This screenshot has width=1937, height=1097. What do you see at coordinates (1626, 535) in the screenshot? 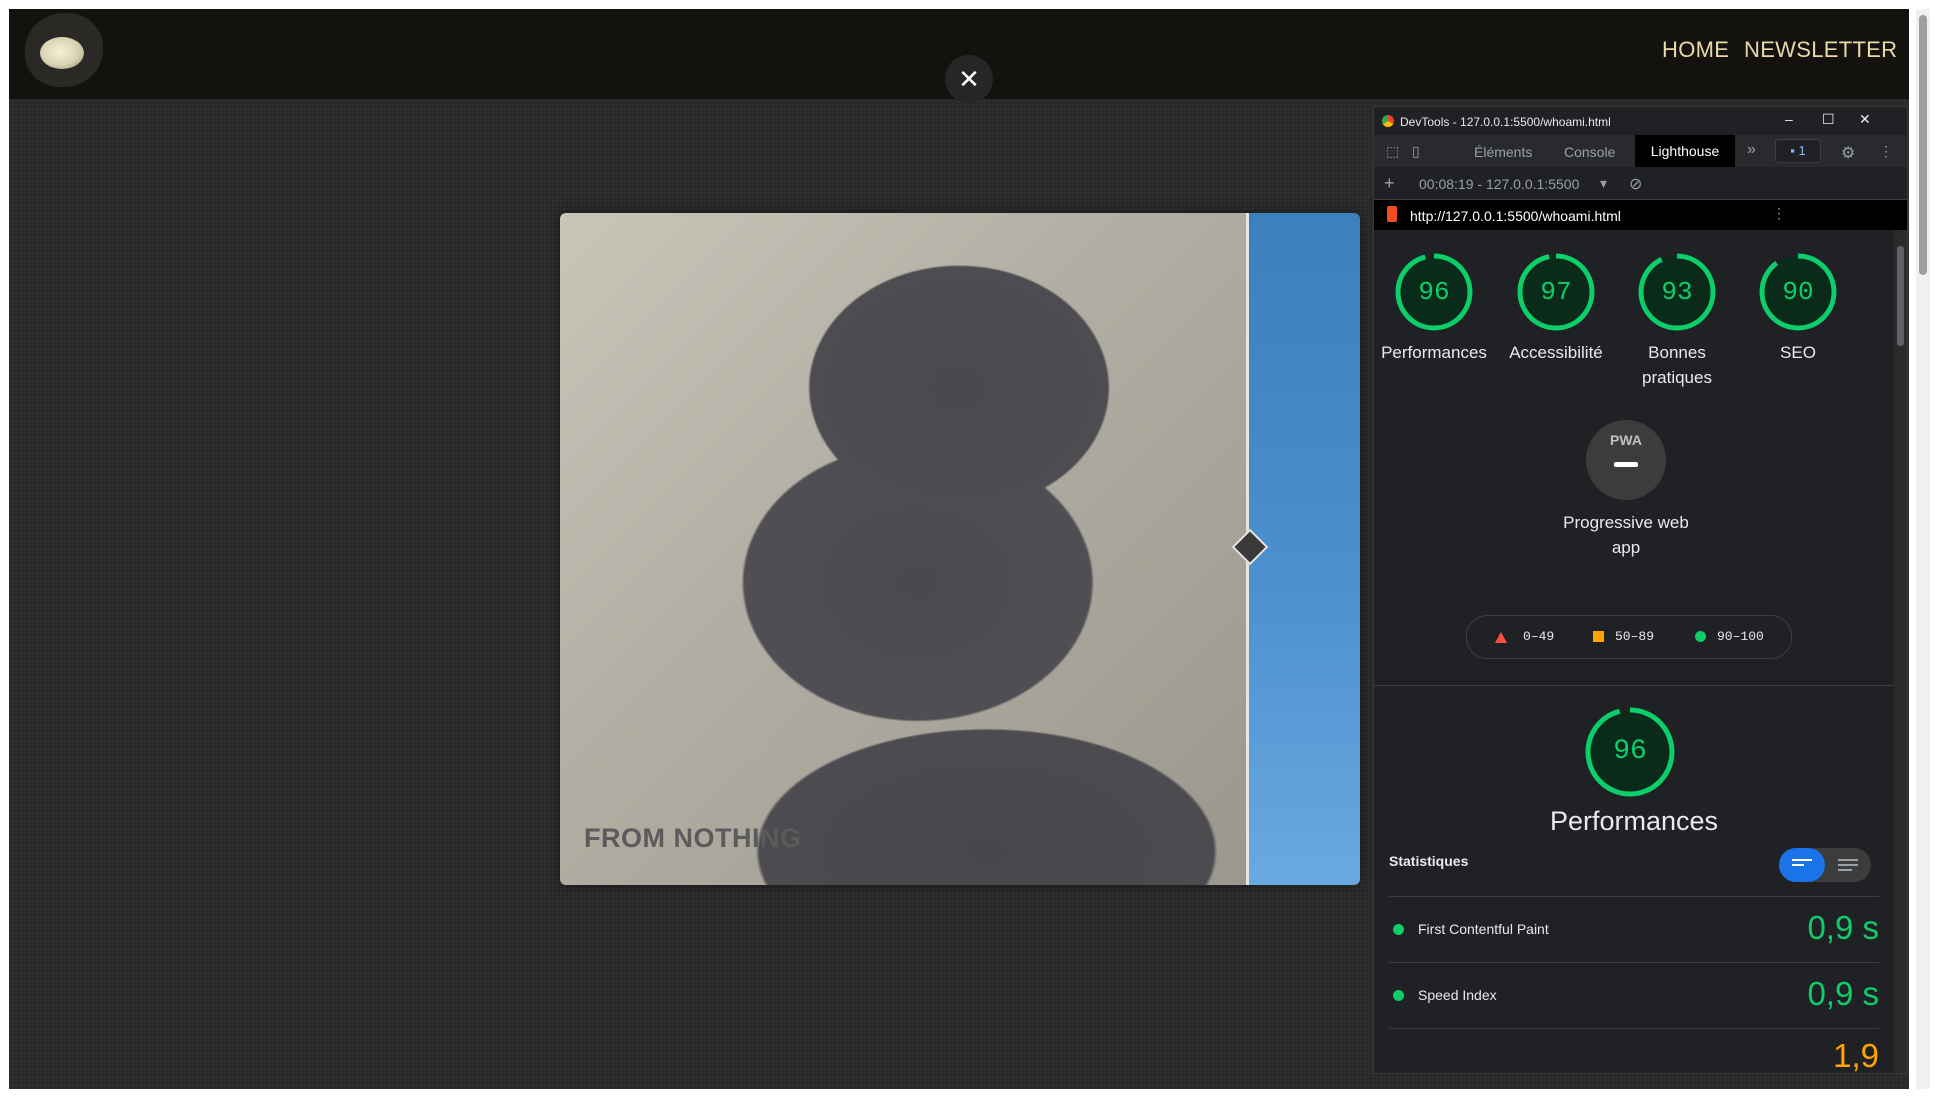
I see `pwa-label: Progressive web app` at bounding box center [1626, 535].